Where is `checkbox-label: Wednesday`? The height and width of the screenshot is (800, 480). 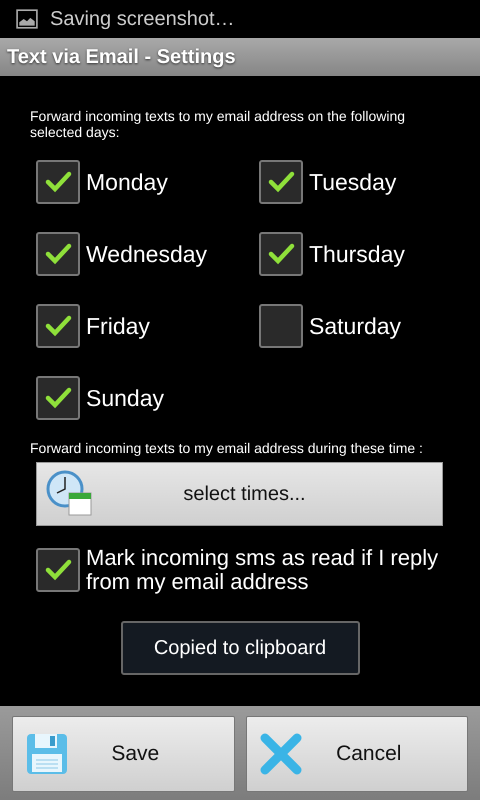 checkbox-label: Wednesday is located at coordinates (147, 254).